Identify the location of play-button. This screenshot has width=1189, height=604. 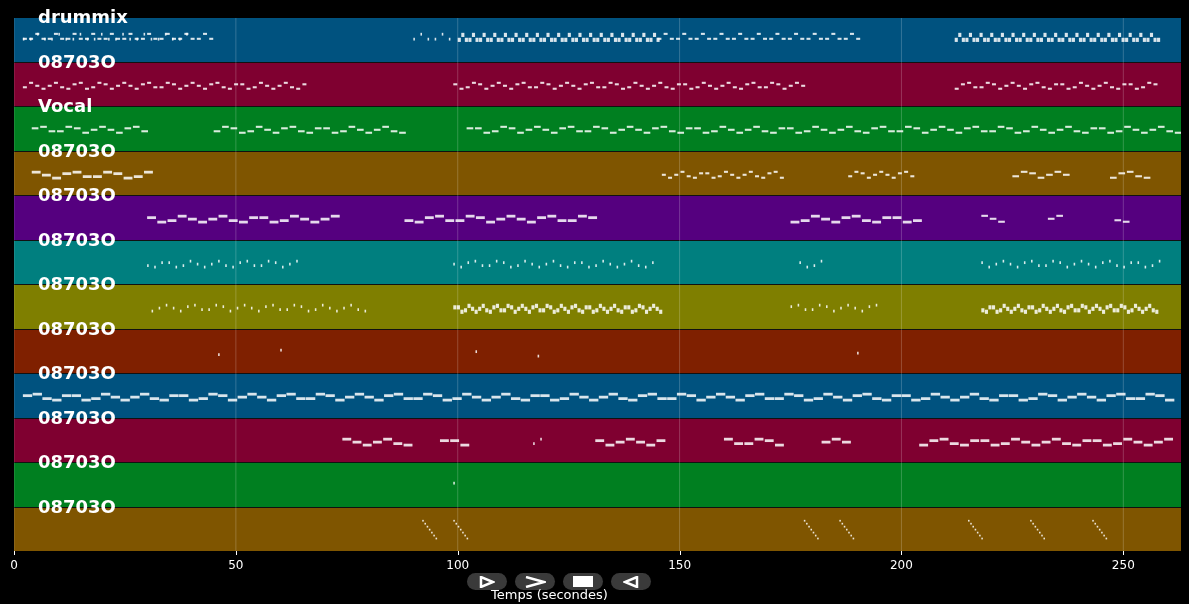
(486, 581).